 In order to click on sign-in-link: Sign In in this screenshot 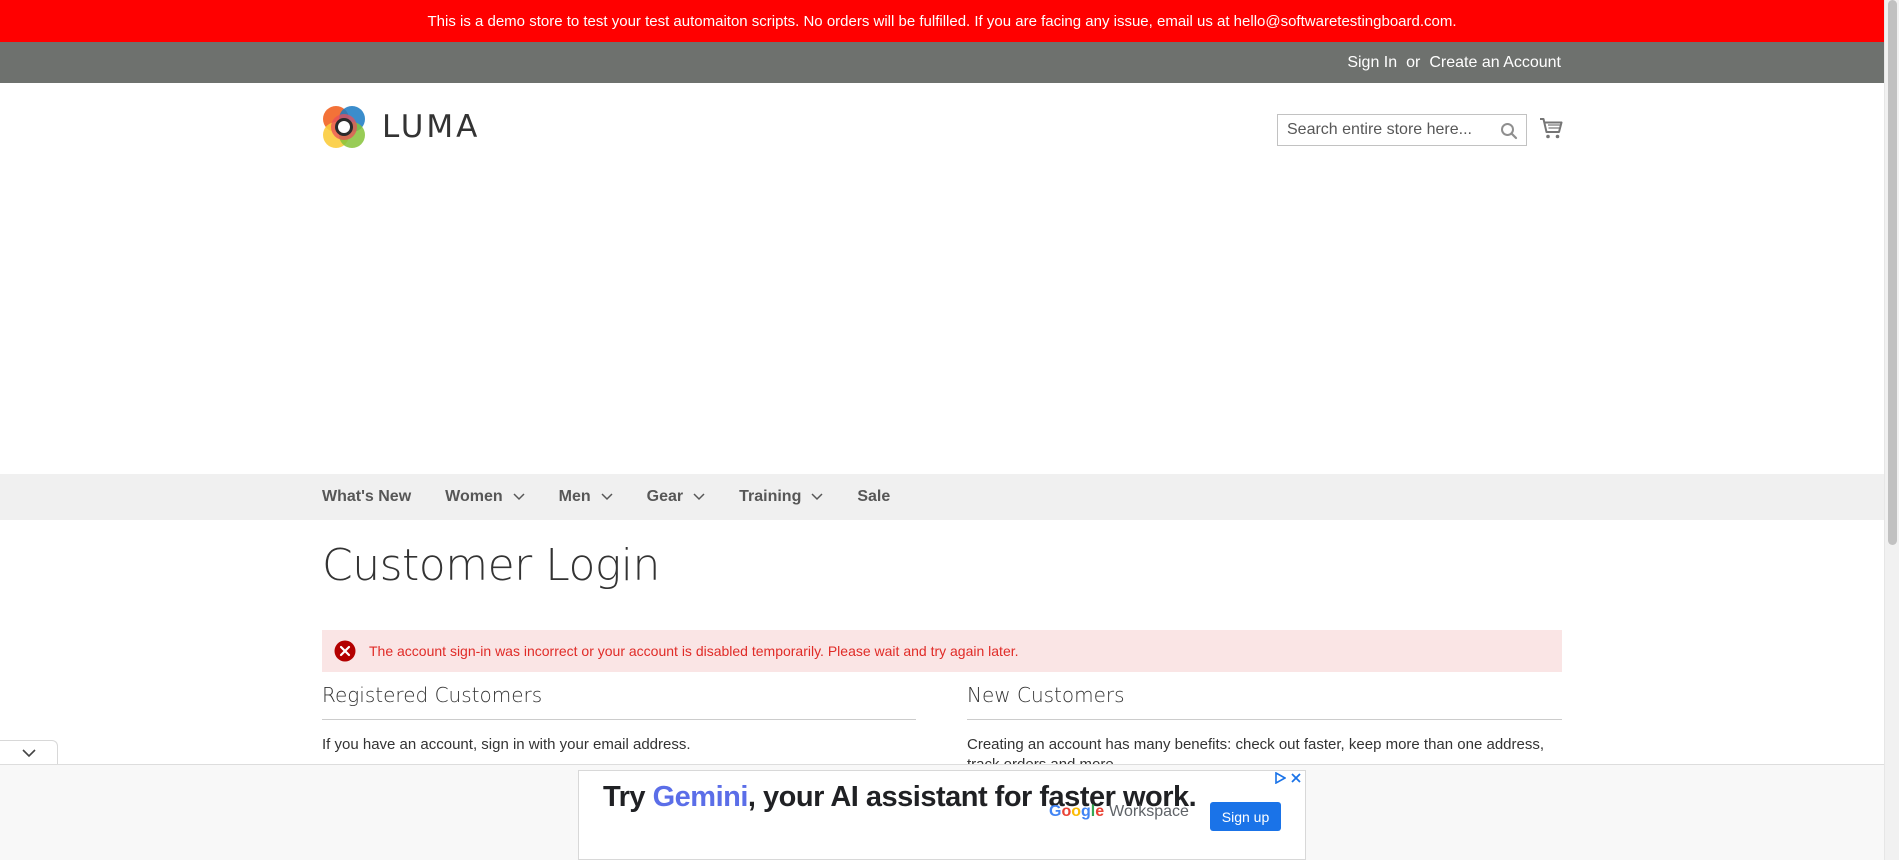, I will do `click(1372, 63)`.